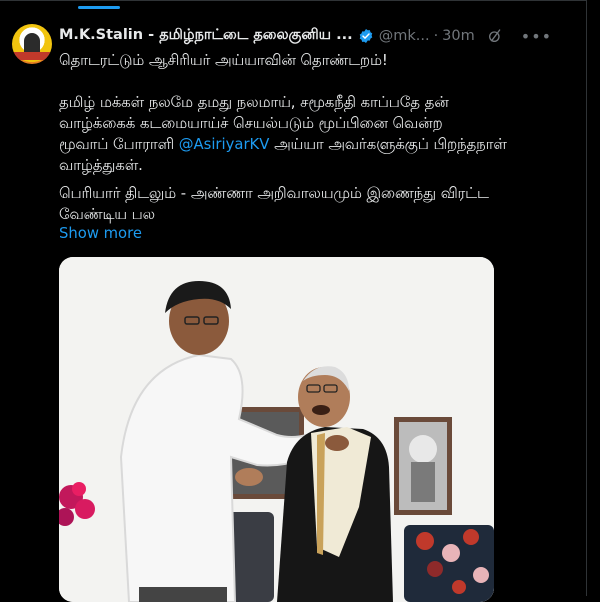 This screenshot has width=600, height=602. What do you see at coordinates (223, 60) in the screenshot?
I see `tweet-line-1: தொடரட்டும் ஆசிரியர் அய்யாவின் தொண்டறம்!` at bounding box center [223, 60].